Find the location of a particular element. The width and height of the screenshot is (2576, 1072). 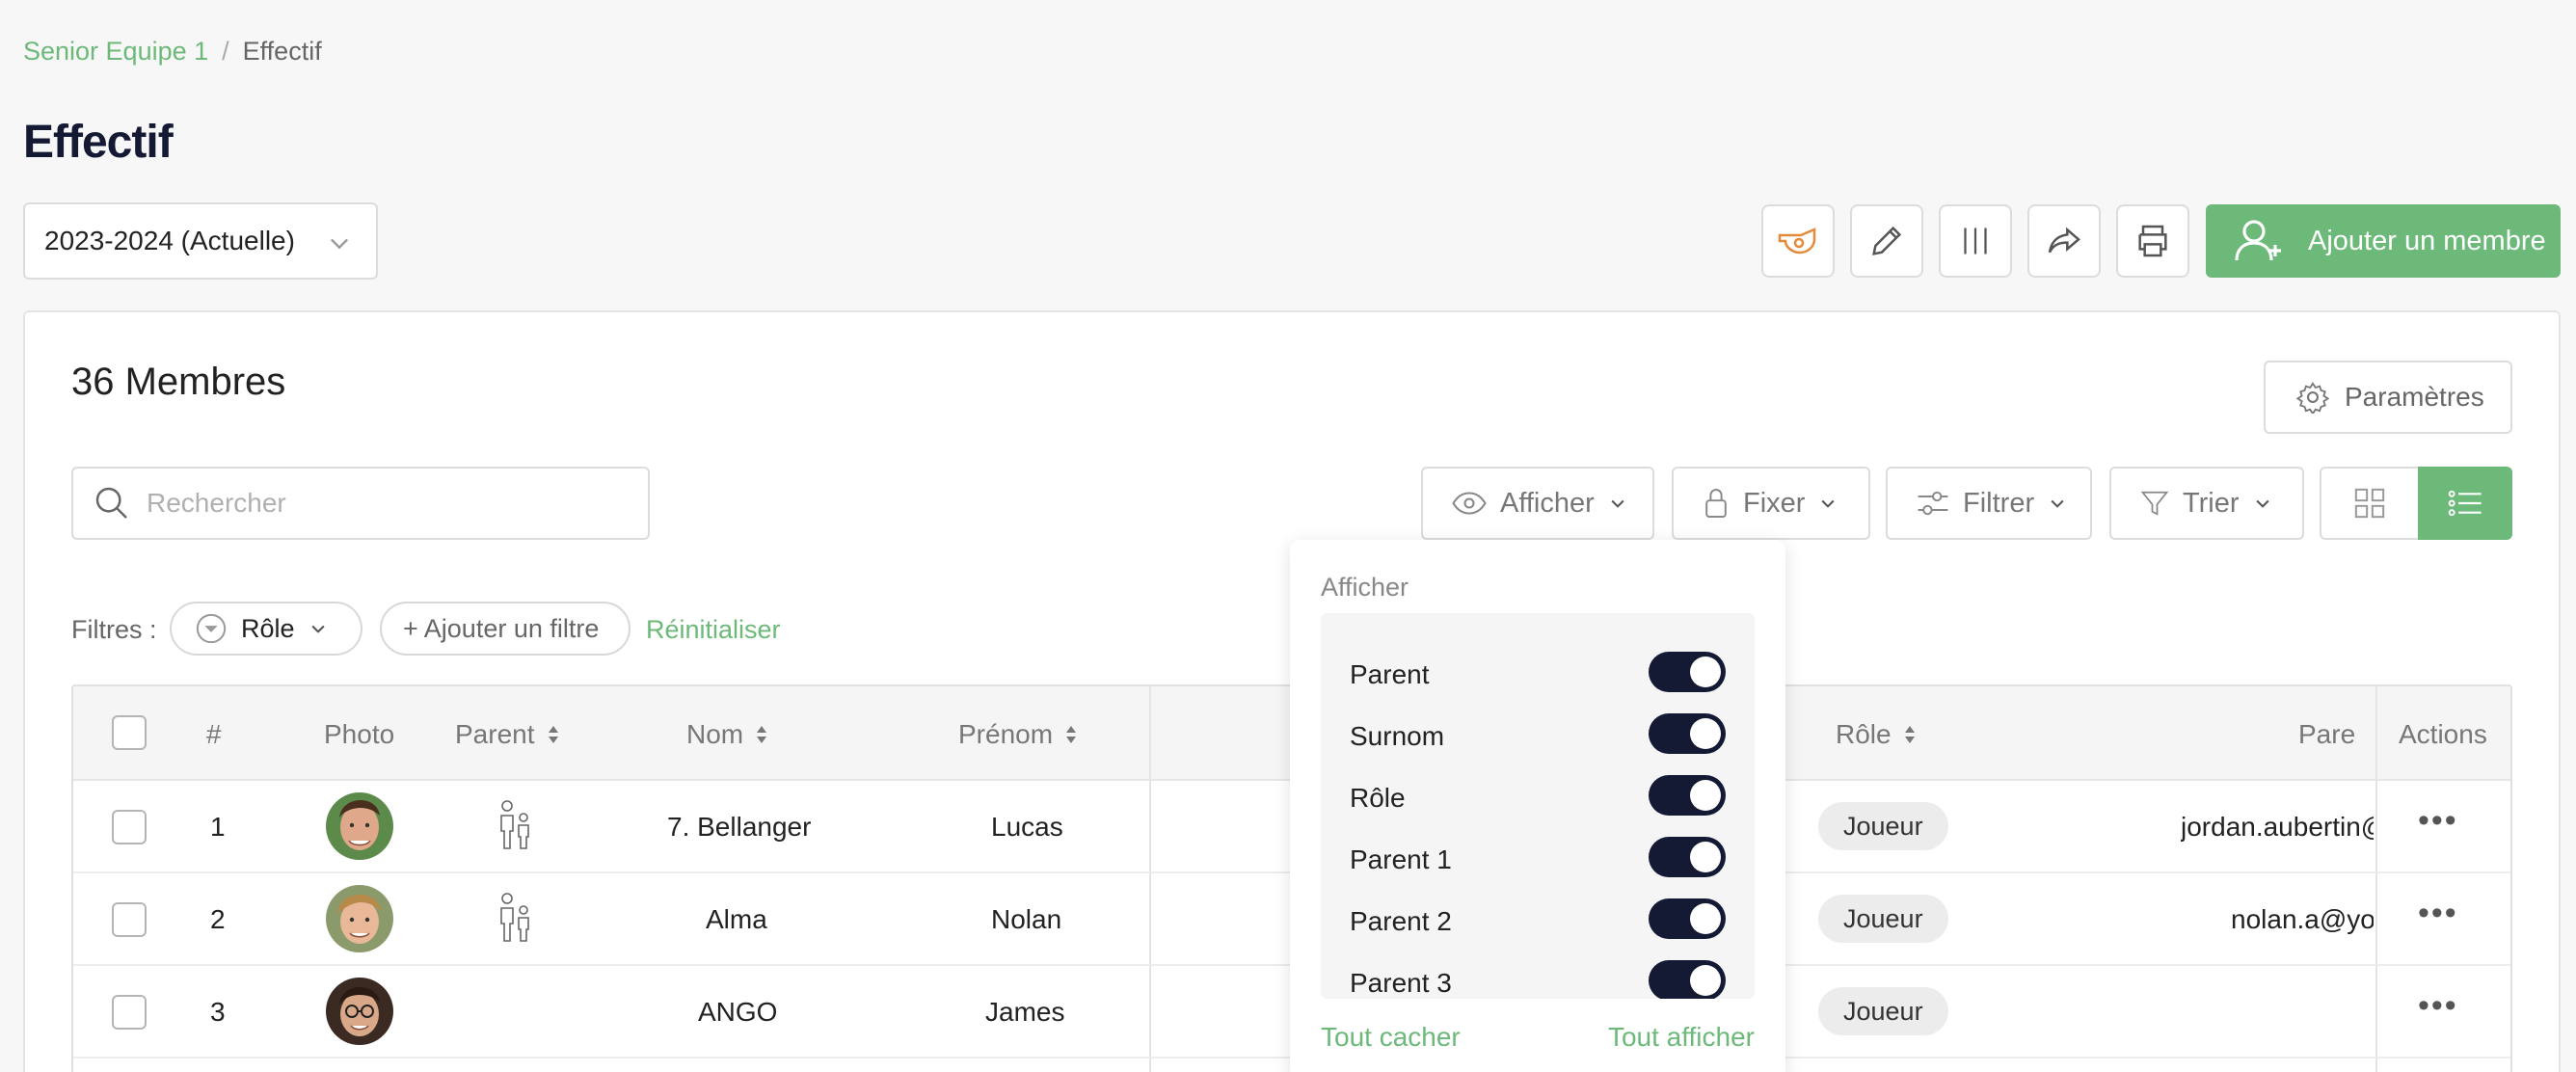

column-header-nom: Nom is located at coordinates (727, 734).